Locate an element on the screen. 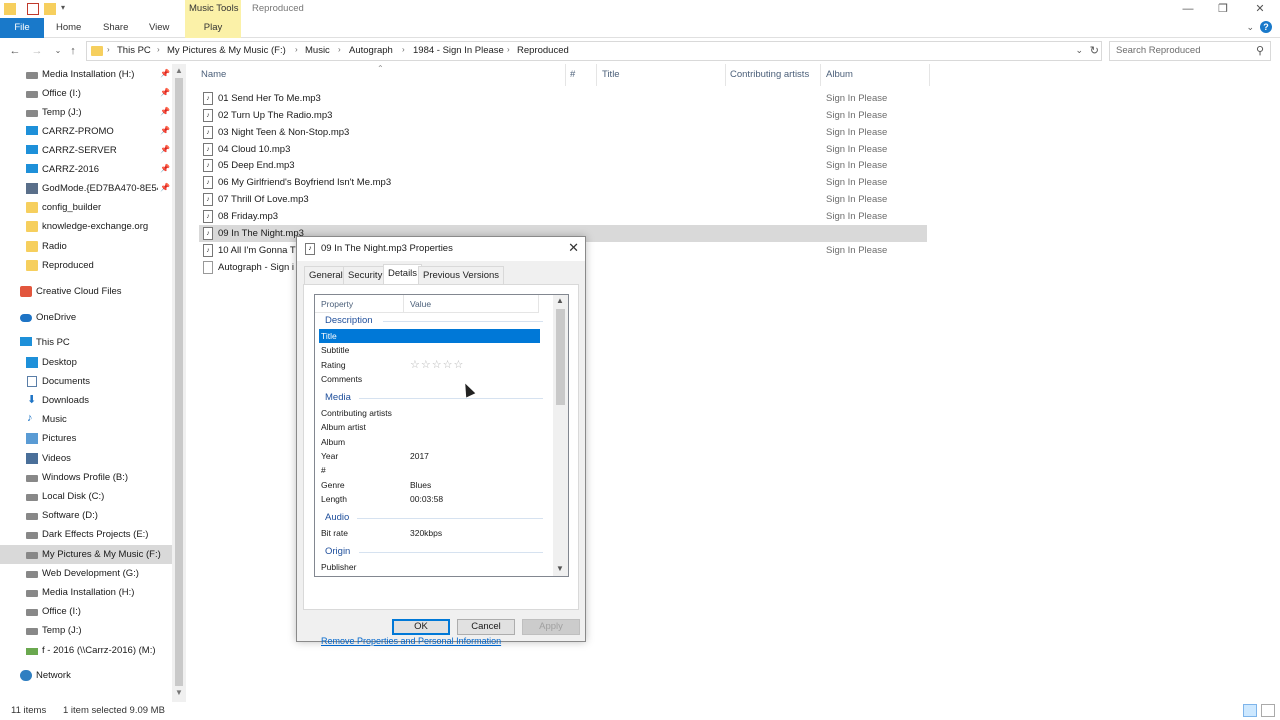  nav-item-web-development-g: Web Development (G:) is located at coordinates (86, 573).